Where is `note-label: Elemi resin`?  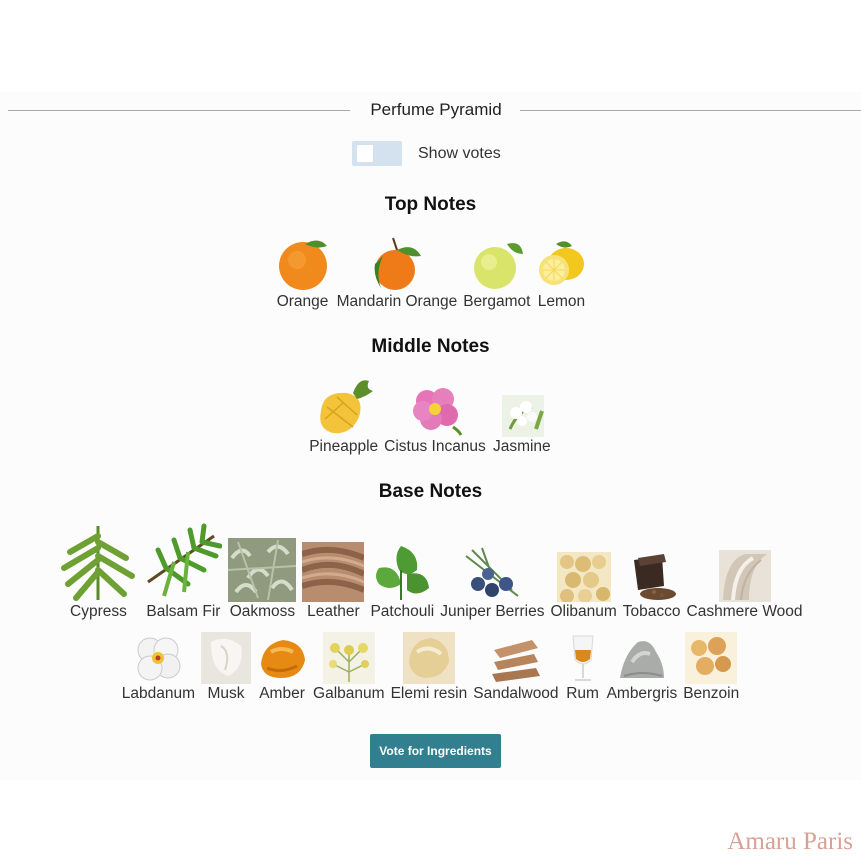
note-label: Elemi resin is located at coordinates (429, 693).